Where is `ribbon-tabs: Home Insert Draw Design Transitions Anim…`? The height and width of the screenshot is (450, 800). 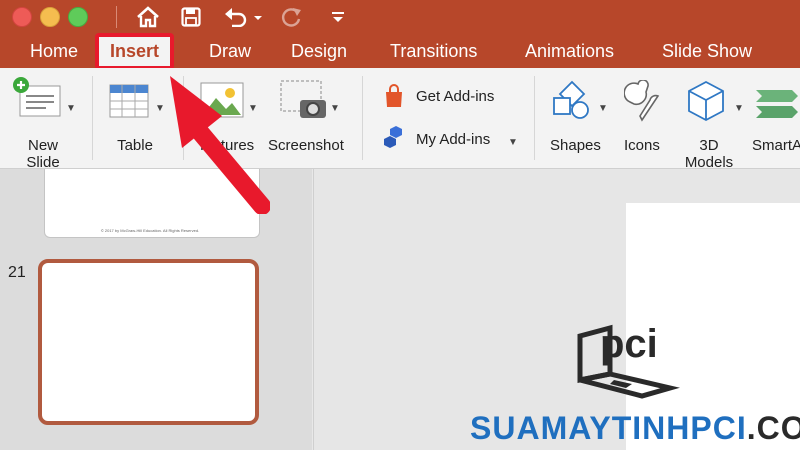 ribbon-tabs: Home Insert Draw Design Transitions Anim… is located at coordinates (400, 51).